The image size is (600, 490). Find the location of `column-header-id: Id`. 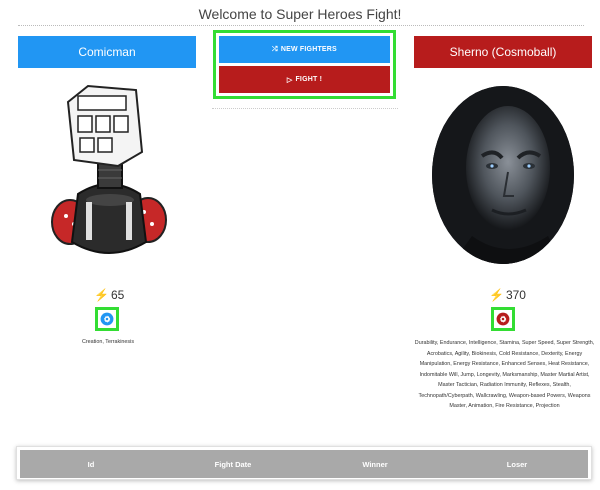

column-header-id: Id is located at coordinates (91, 464).